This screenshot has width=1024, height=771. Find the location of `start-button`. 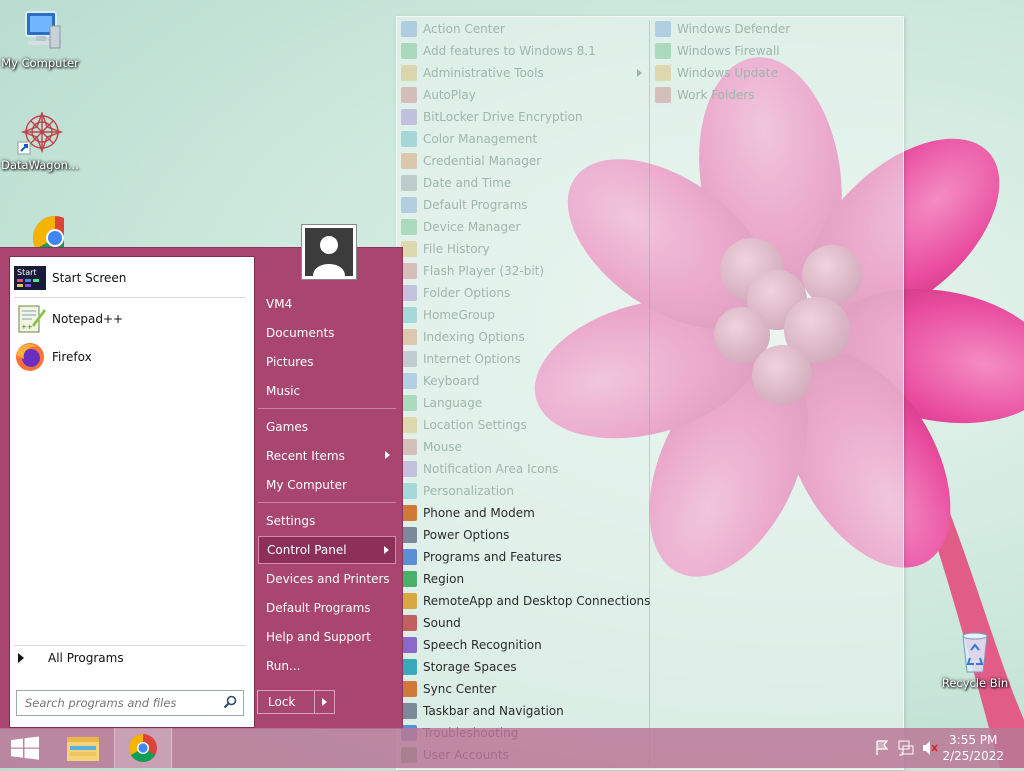

start-button is located at coordinates (25, 748).